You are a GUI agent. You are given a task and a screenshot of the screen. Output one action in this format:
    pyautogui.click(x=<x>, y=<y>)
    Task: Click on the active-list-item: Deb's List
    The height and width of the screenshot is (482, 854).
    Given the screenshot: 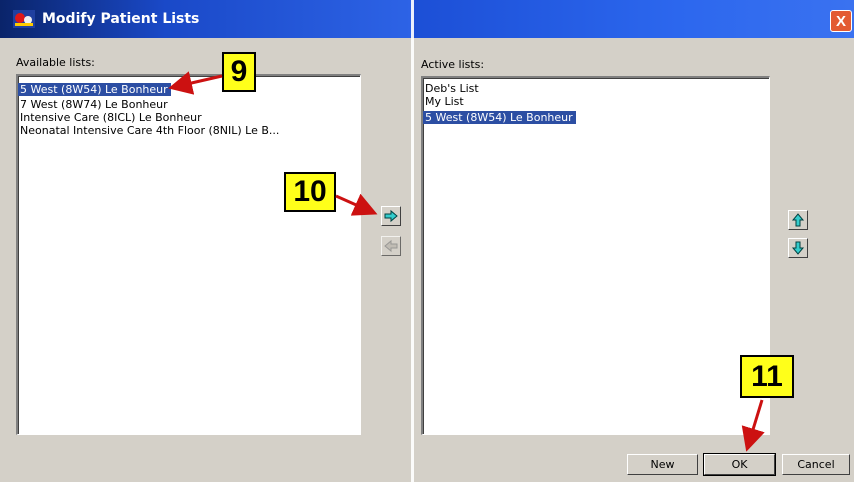 What is the action you would take?
    pyautogui.click(x=596, y=88)
    